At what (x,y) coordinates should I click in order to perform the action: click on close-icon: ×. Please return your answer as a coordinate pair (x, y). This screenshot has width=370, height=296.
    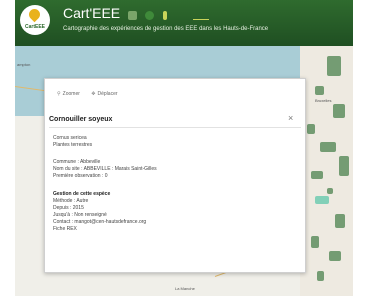
    Looking at the image, I should click on (290, 118).